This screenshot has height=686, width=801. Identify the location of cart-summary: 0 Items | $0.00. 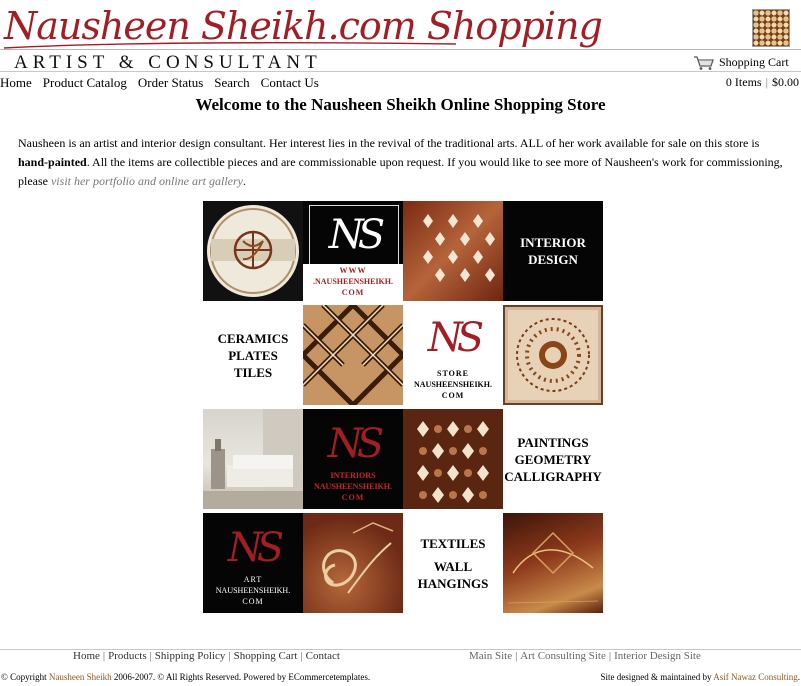
(762, 82).